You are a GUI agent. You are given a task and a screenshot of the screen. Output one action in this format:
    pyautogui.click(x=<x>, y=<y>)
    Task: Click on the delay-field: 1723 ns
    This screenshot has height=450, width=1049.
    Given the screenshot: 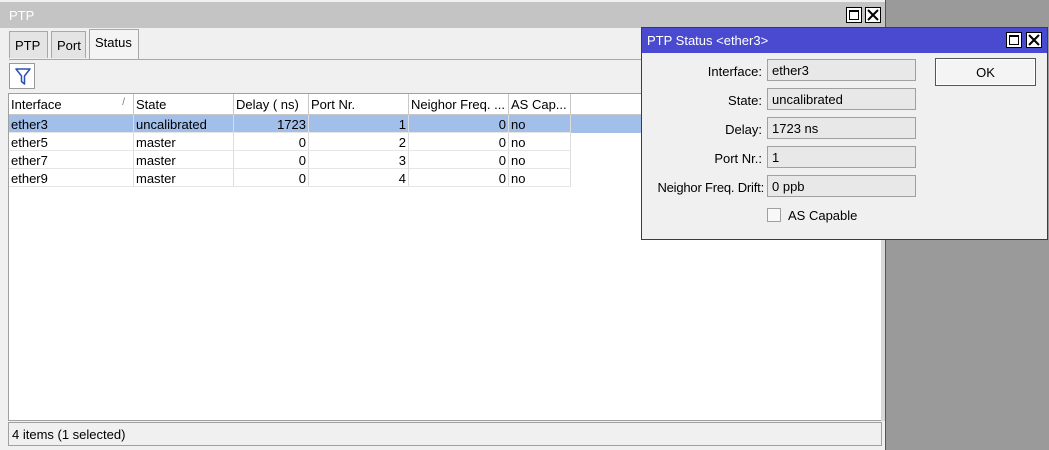 What is the action you would take?
    pyautogui.click(x=841, y=128)
    